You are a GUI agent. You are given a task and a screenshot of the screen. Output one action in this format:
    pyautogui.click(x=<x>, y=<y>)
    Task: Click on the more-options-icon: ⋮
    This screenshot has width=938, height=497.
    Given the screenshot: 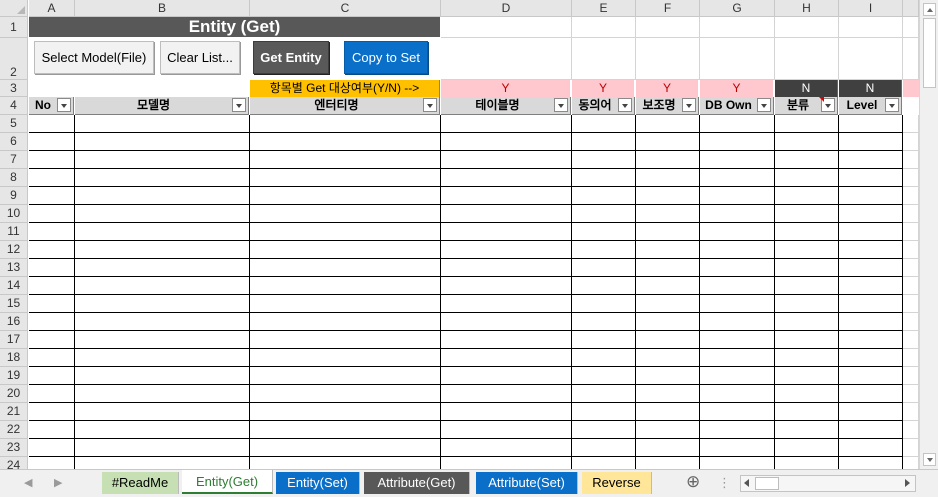 What is the action you would take?
    pyautogui.click(x=724, y=483)
    